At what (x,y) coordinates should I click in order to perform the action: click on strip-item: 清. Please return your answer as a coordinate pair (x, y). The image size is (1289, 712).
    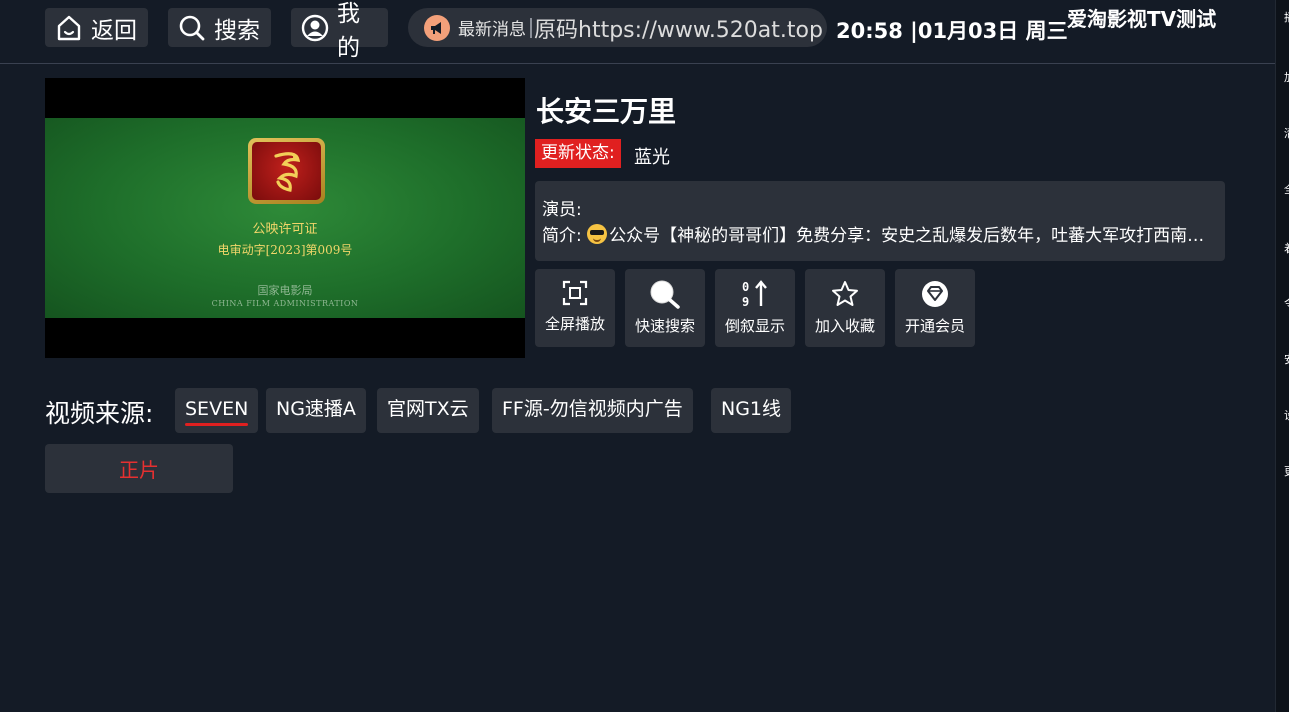
    Looking at the image, I should click on (1286, 134).